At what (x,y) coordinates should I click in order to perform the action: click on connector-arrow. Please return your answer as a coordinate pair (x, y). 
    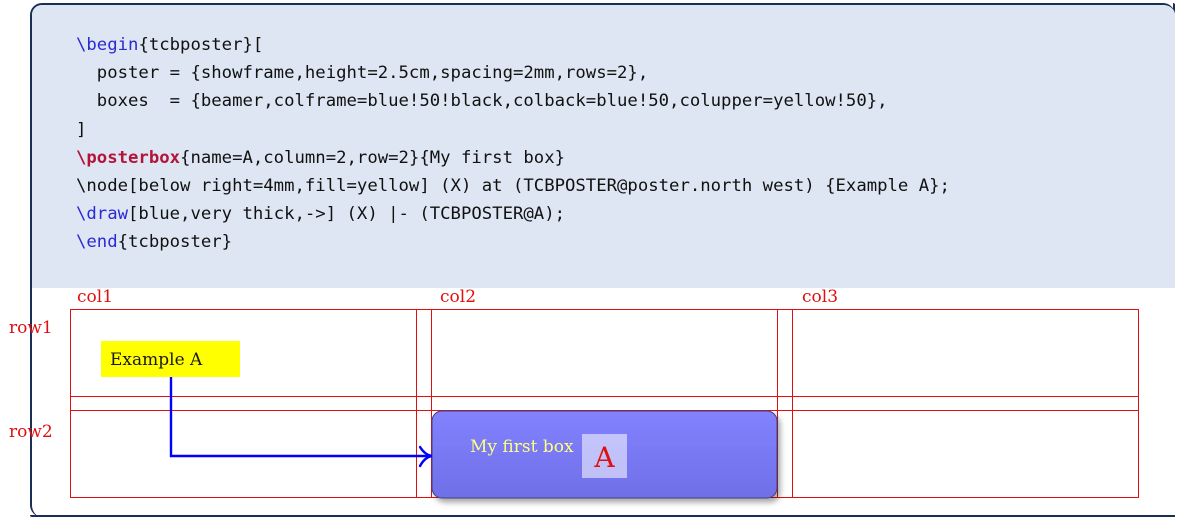
    Looking at the image, I should click on (298, 417).